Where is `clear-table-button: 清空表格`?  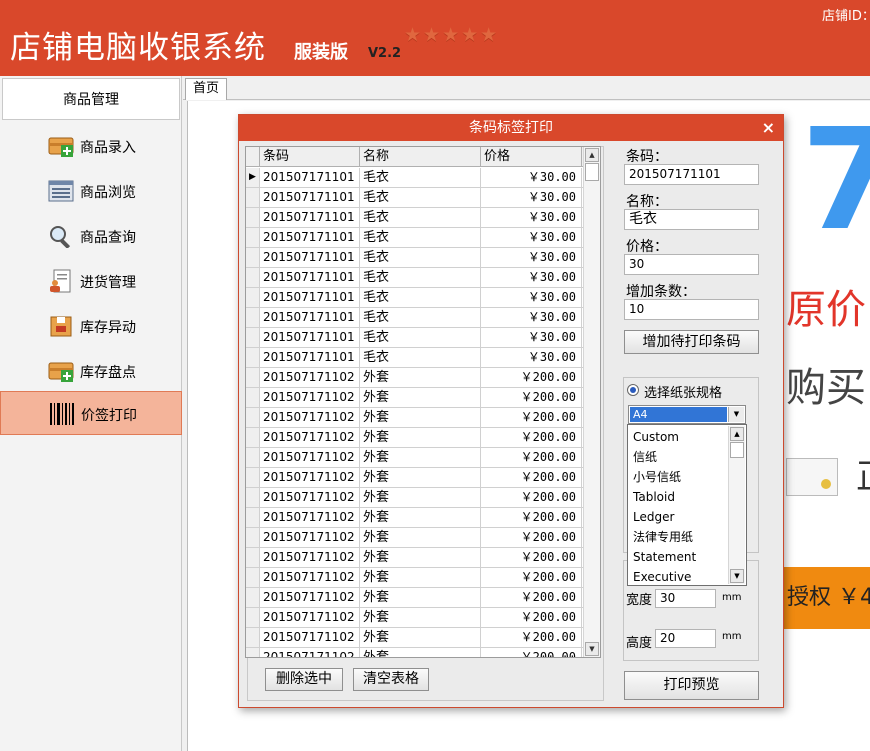
clear-table-button: 清空表格 is located at coordinates (391, 679).